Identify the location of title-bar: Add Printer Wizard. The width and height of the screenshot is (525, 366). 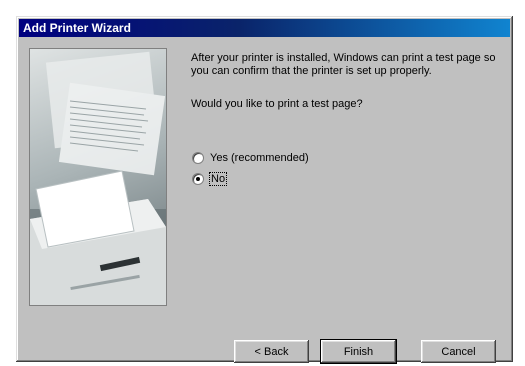
(264, 28).